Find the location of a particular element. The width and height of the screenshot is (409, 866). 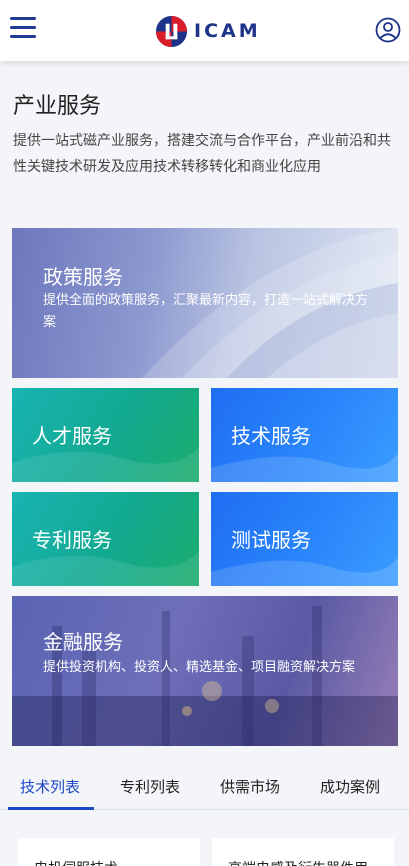

test-service-card: 测试服务 is located at coordinates (304, 539).